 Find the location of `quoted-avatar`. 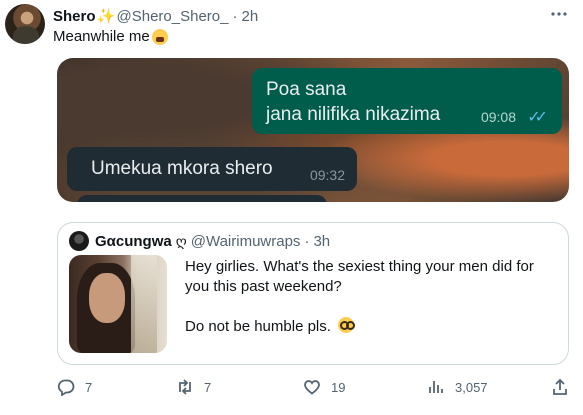

quoted-avatar is located at coordinates (79, 241).